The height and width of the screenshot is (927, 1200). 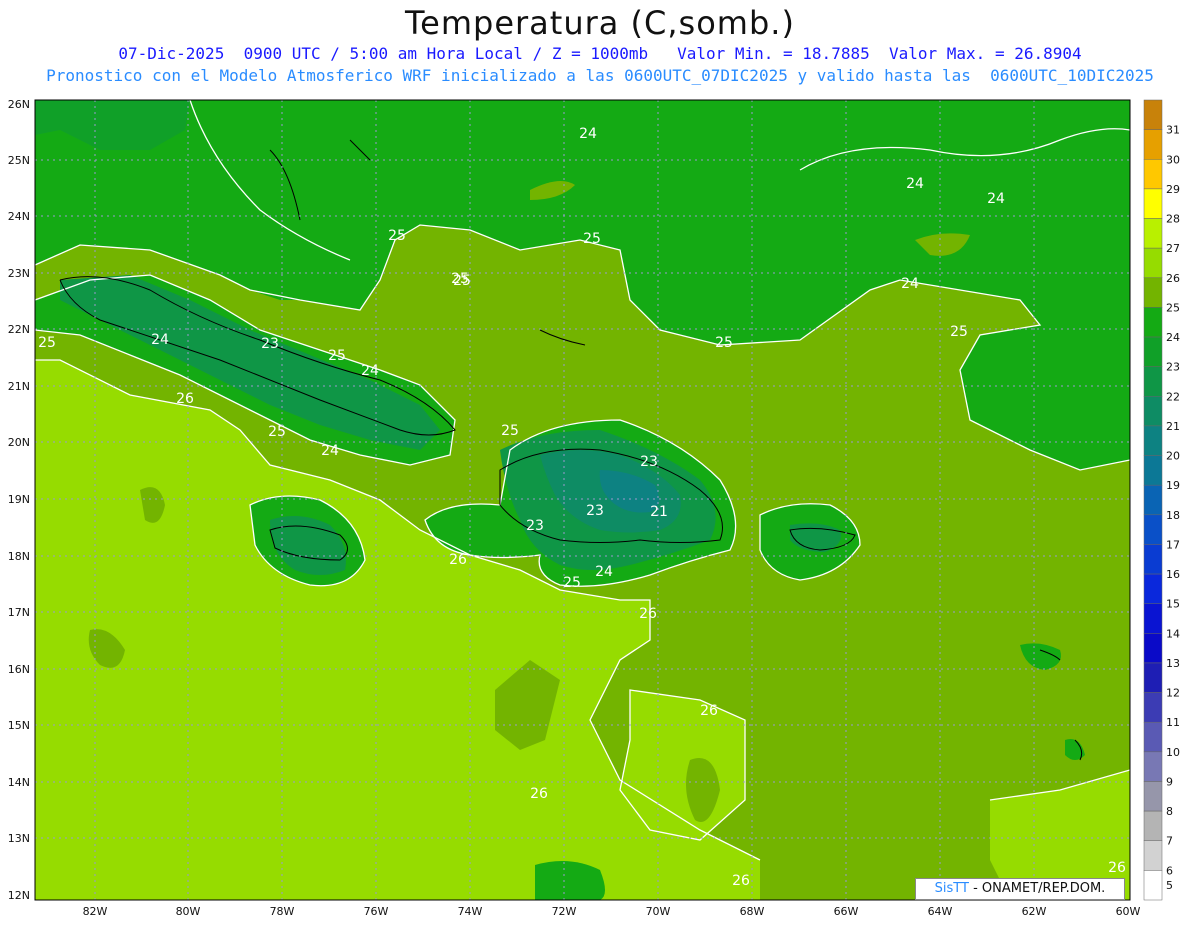 What do you see at coordinates (1173, 485) in the screenshot?
I see `colorbar-label: 19` at bounding box center [1173, 485].